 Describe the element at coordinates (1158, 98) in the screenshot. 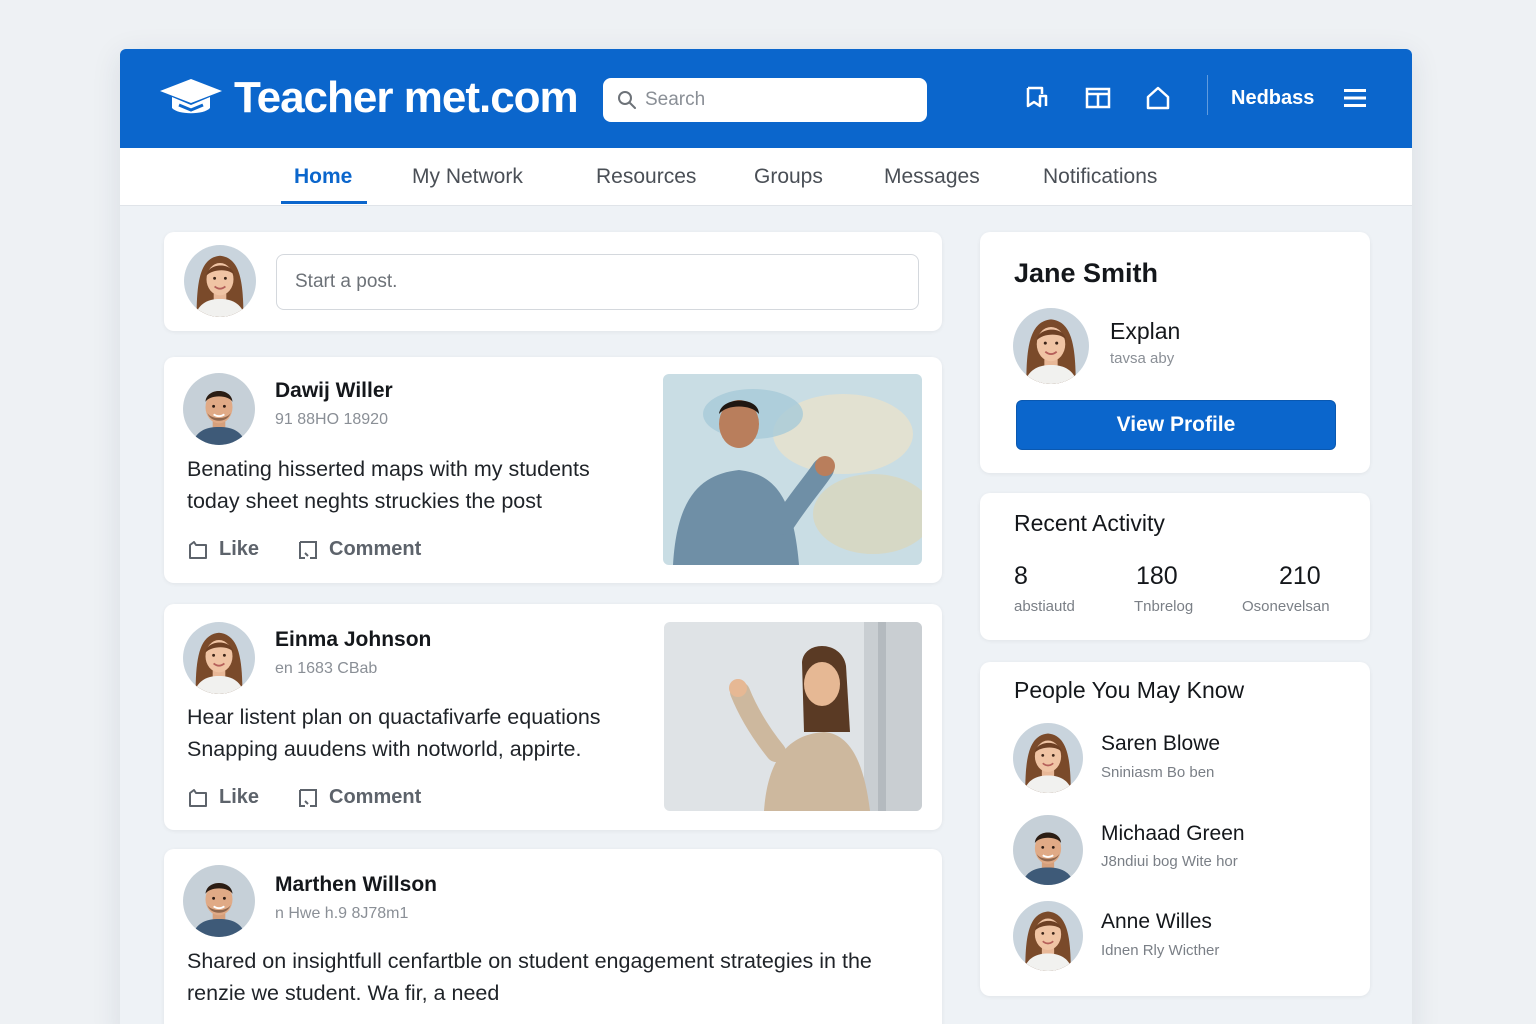

I see `home-icon` at that location.